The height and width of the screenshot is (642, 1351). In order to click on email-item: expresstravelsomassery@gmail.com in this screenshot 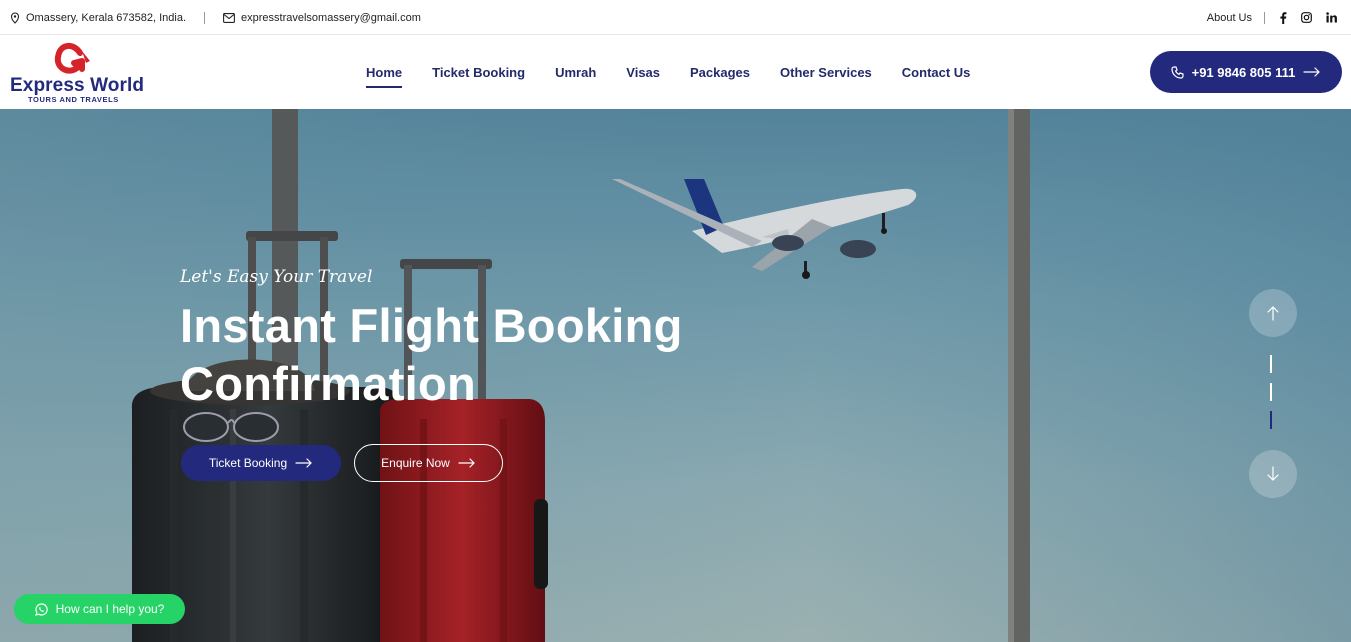, I will do `click(322, 18)`.